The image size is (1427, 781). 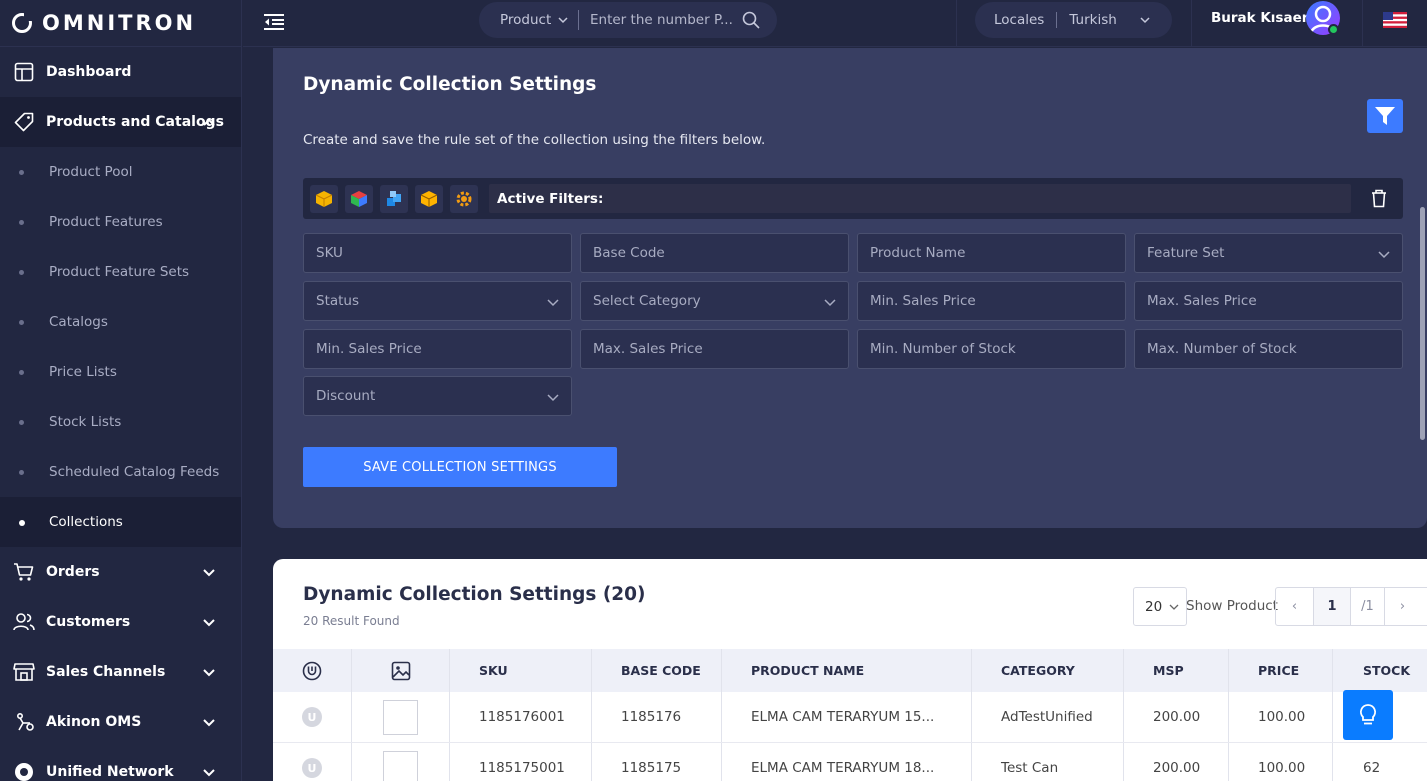 I want to click on cell-base-code: 1185176, so click(x=657, y=717).